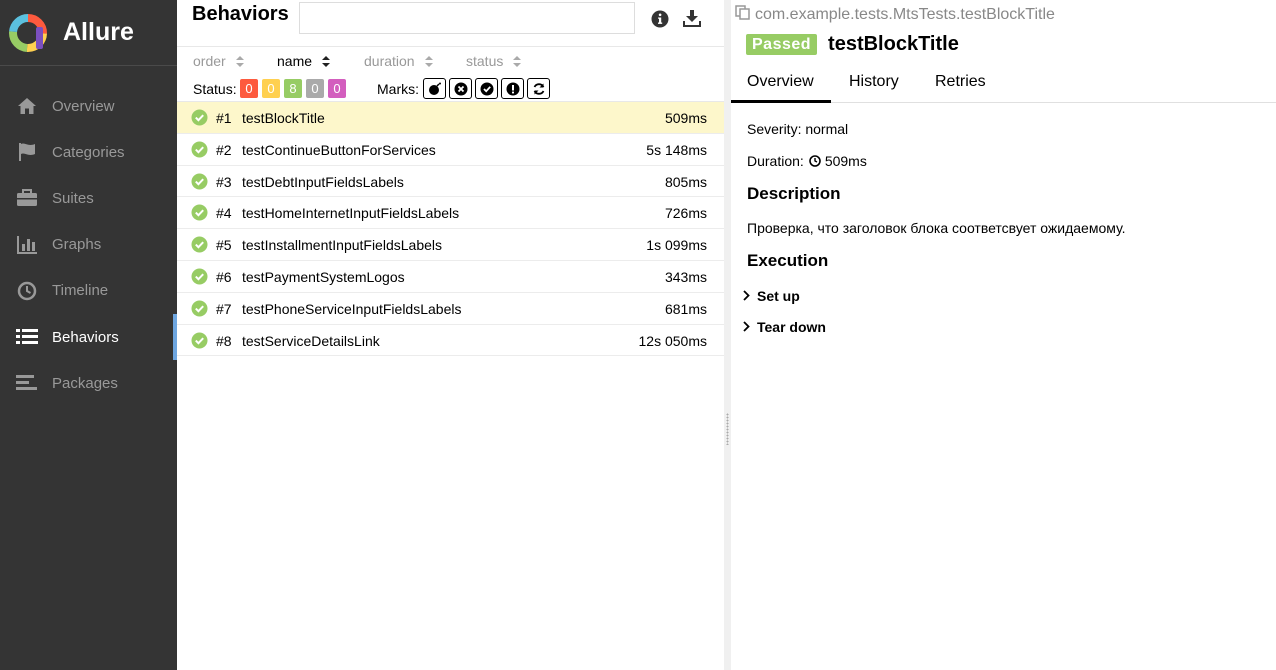 The image size is (1276, 670). I want to click on test-duration: 681ms, so click(685, 308).